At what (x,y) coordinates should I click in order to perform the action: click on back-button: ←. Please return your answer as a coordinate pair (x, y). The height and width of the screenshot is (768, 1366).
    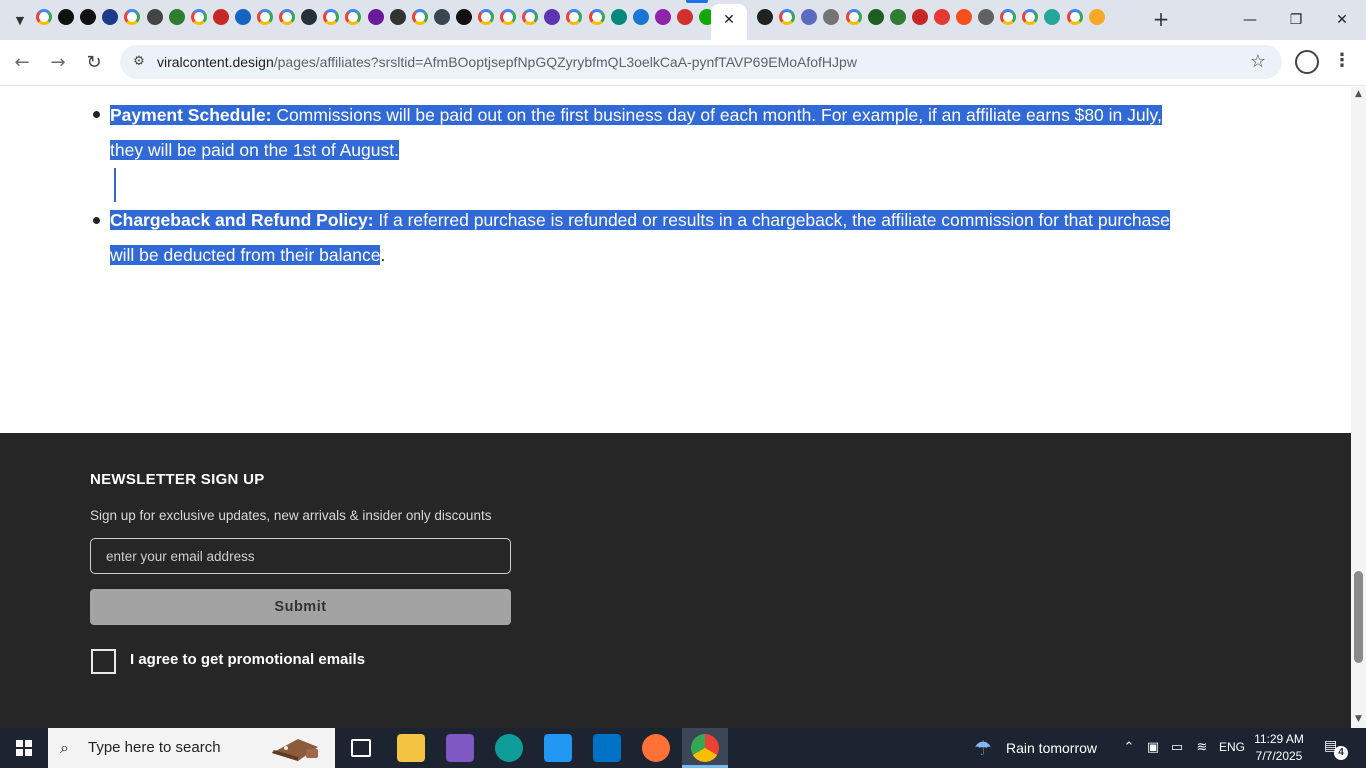
    Looking at the image, I should click on (22, 63).